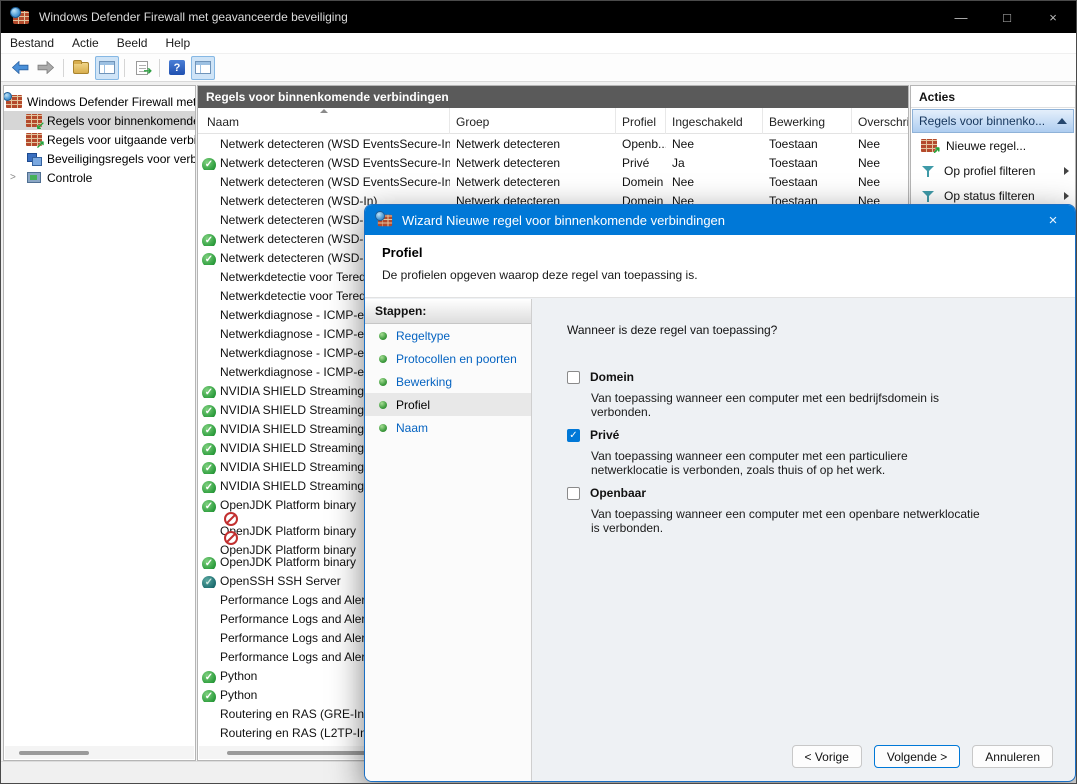  I want to click on option-label: Privé, so click(605, 435).